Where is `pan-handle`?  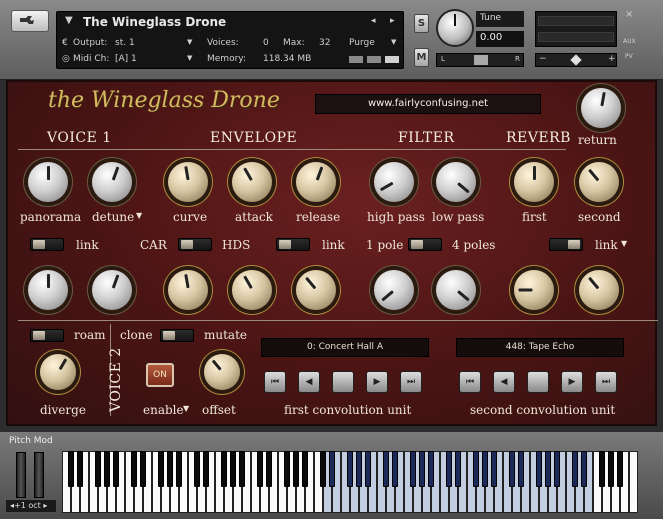 pan-handle is located at coordinates (481, 60).